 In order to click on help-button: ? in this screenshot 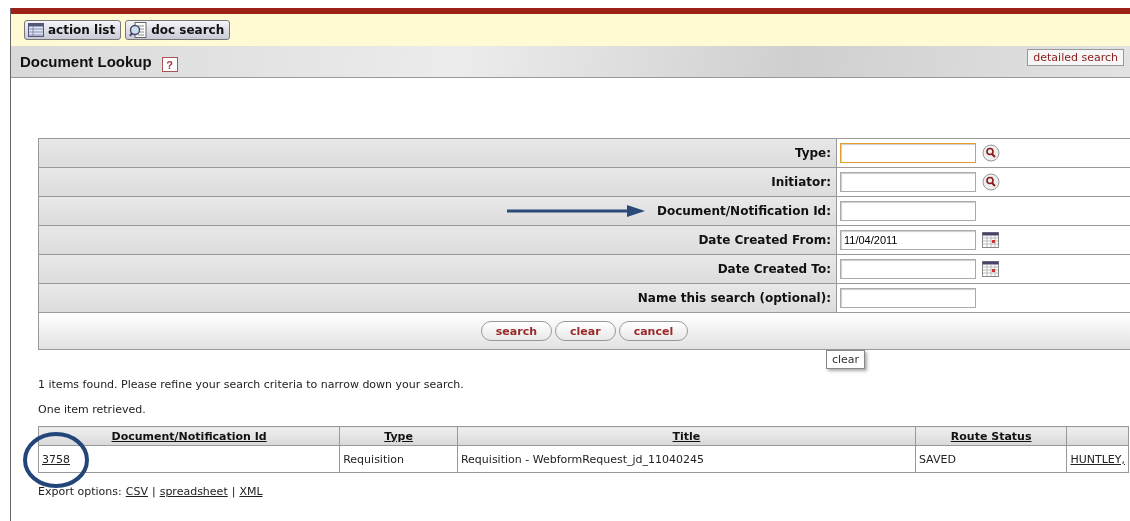, I will do `click(169, 64)`.